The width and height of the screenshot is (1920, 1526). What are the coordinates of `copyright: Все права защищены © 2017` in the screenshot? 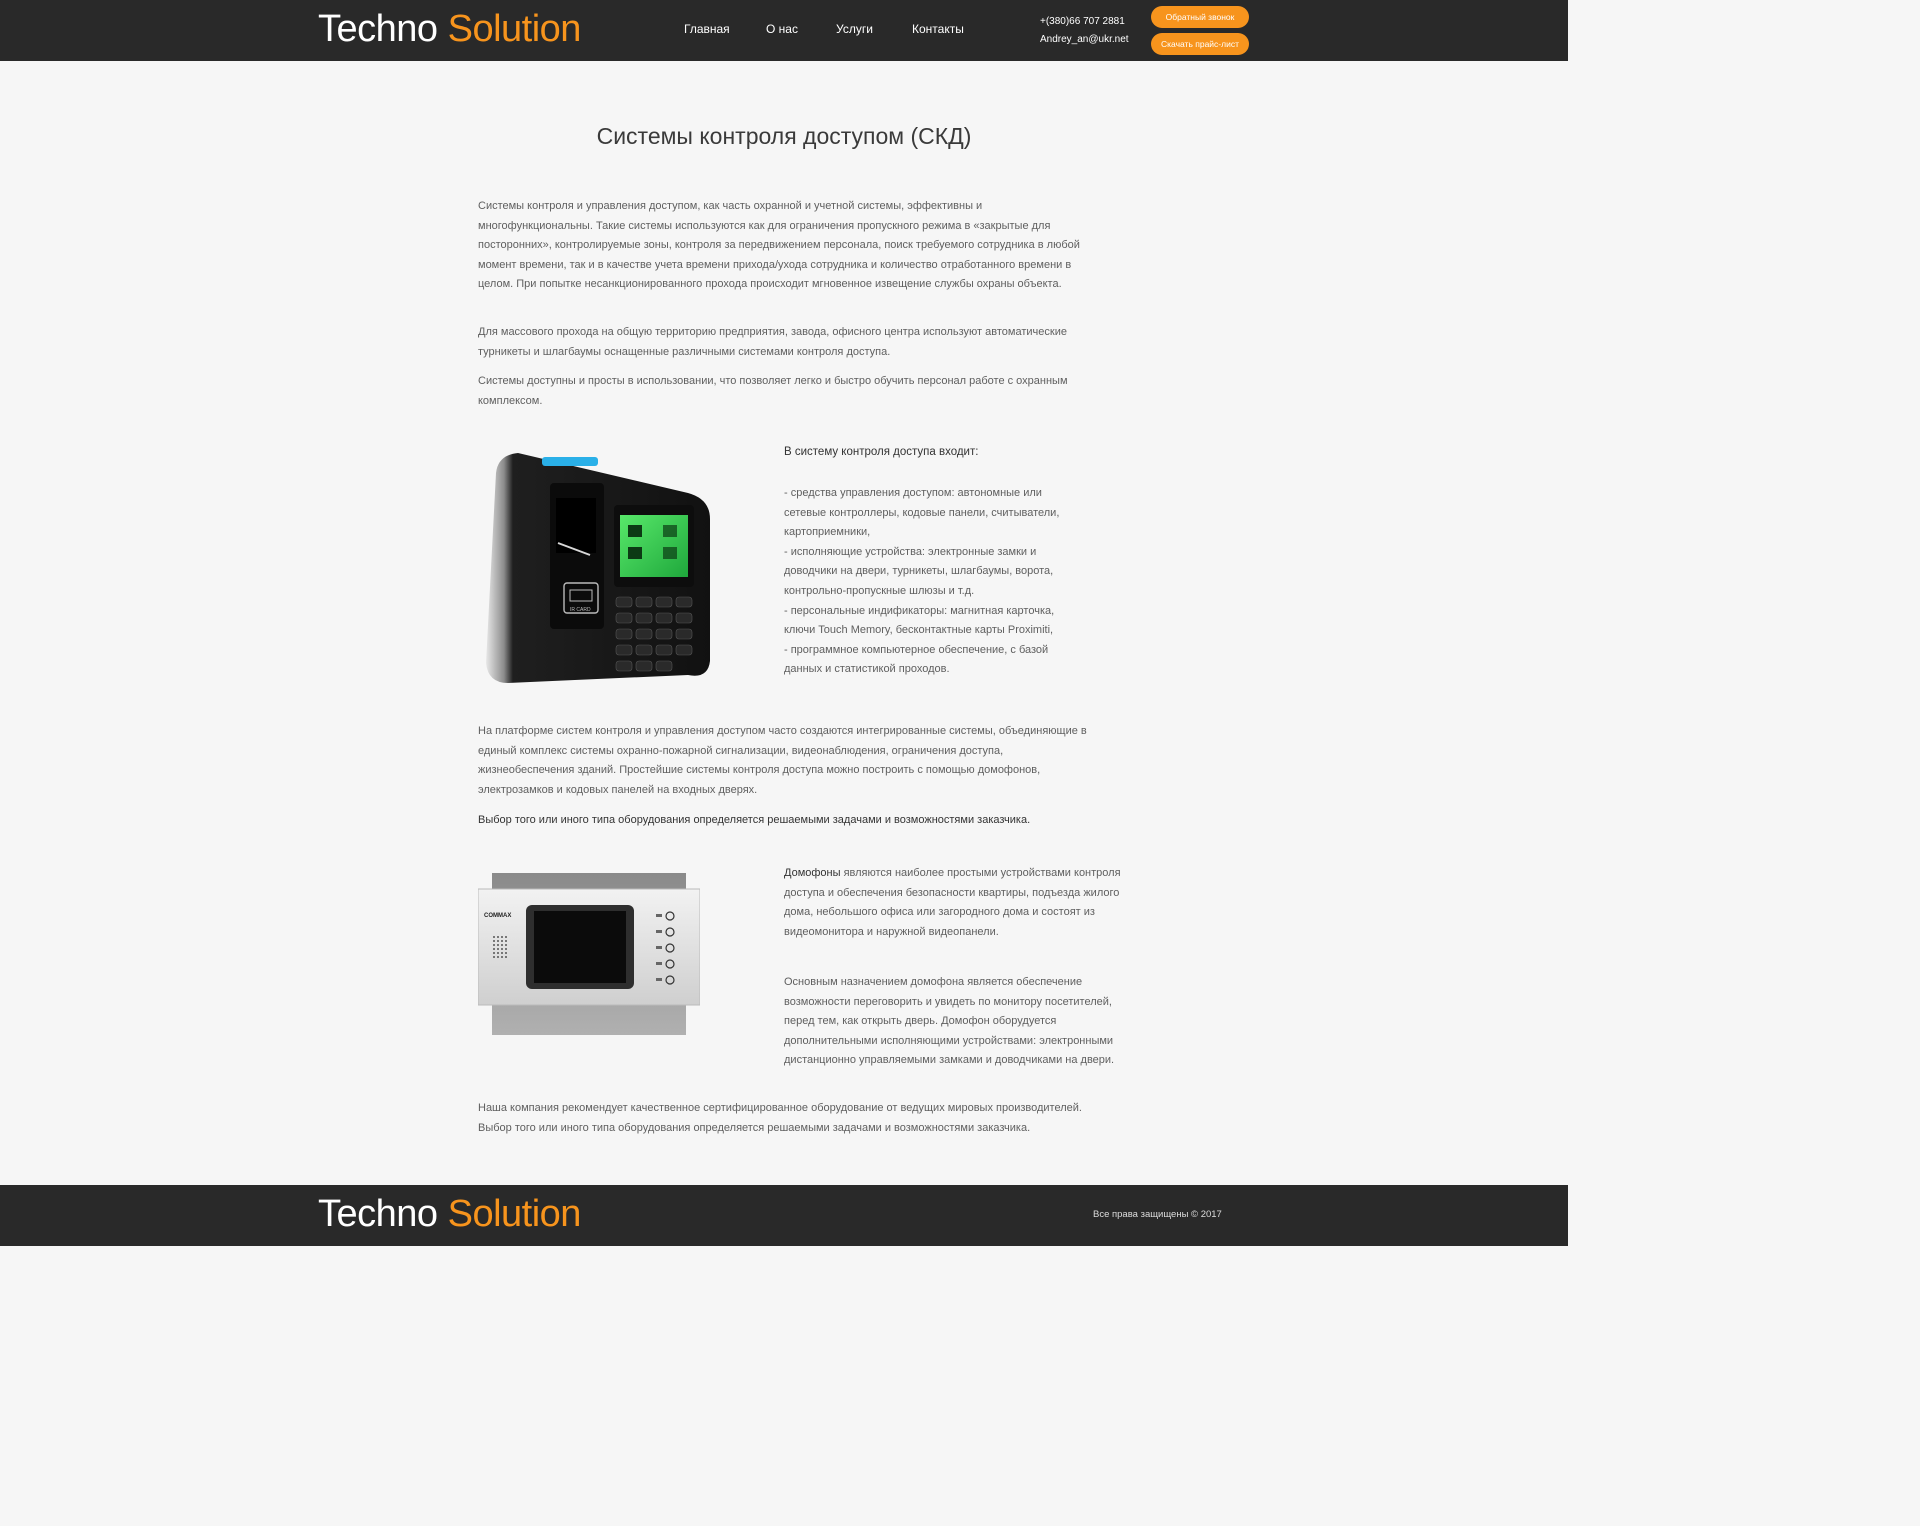 It's located at (1157, 1214).